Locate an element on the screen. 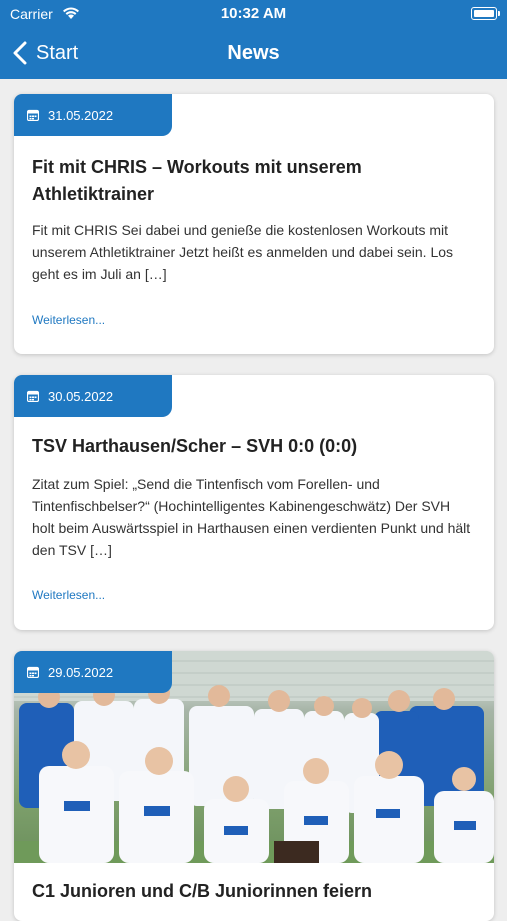 Image resolution: width=507 pixels, height=921 pixels. status-time: 10:32 AM is located at coordinates (253, 13).